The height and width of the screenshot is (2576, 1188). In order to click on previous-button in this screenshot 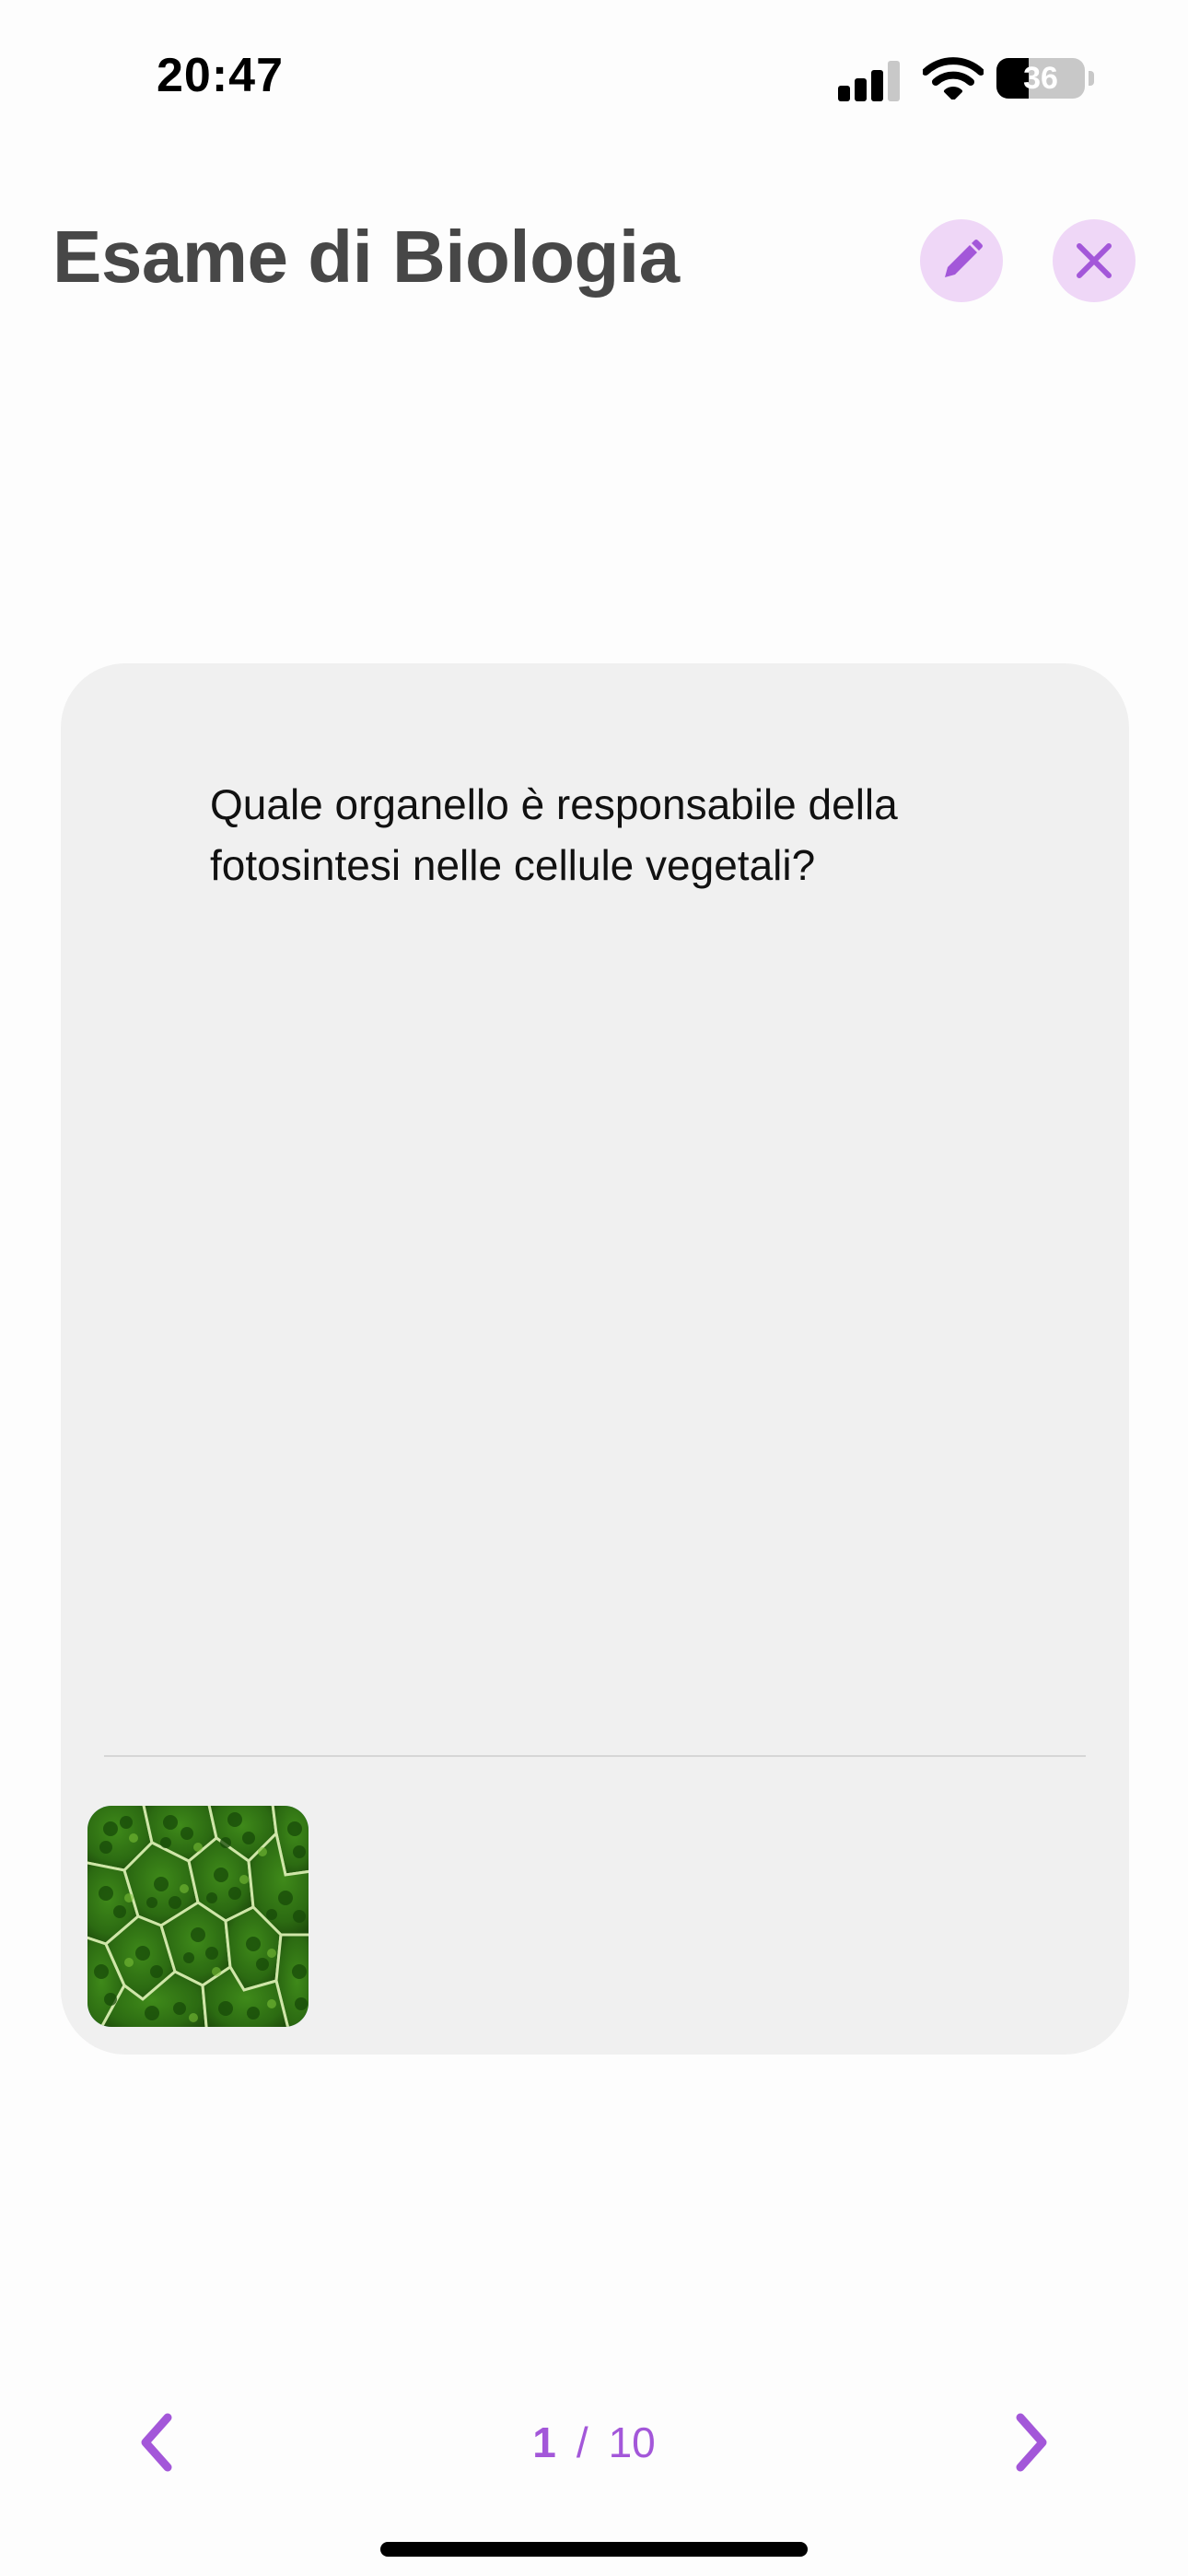, I will do `click(156, 2442)`.